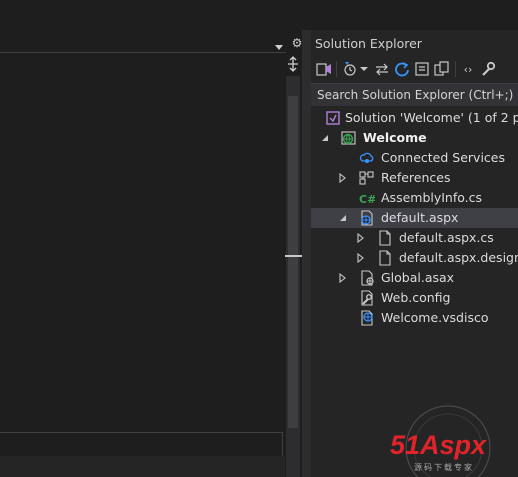 The width and height of the screenshot is (518, 477). What do you see at coordinates (431, 117) in the screenshot?
I see `tree-item-label: Solution 'Welcome' (1 of 2 projects)` at bounding box center [431, 117].